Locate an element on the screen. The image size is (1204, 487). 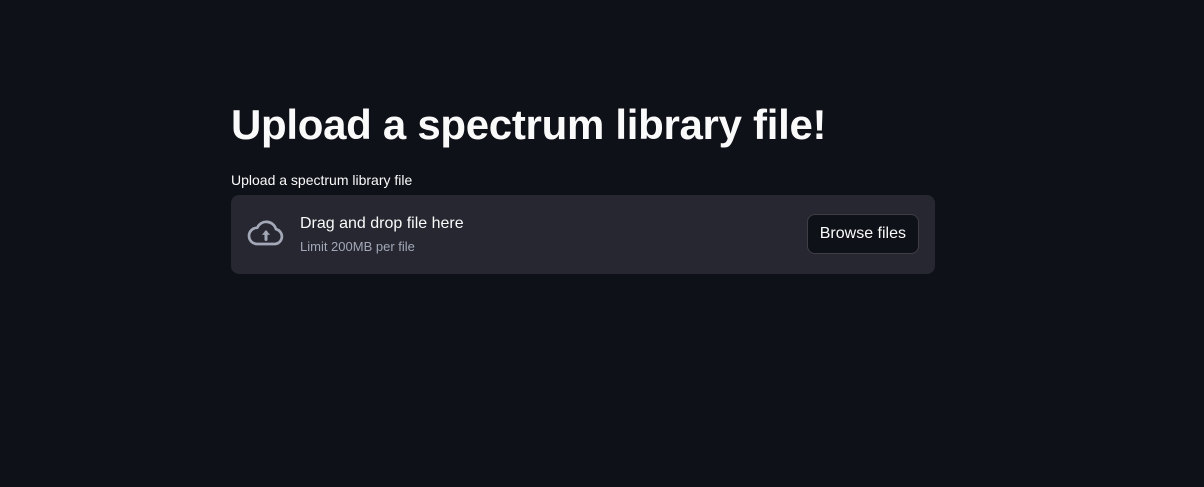
drag-drop-text: Drag and drop file here is located at coordinates (382, 223).